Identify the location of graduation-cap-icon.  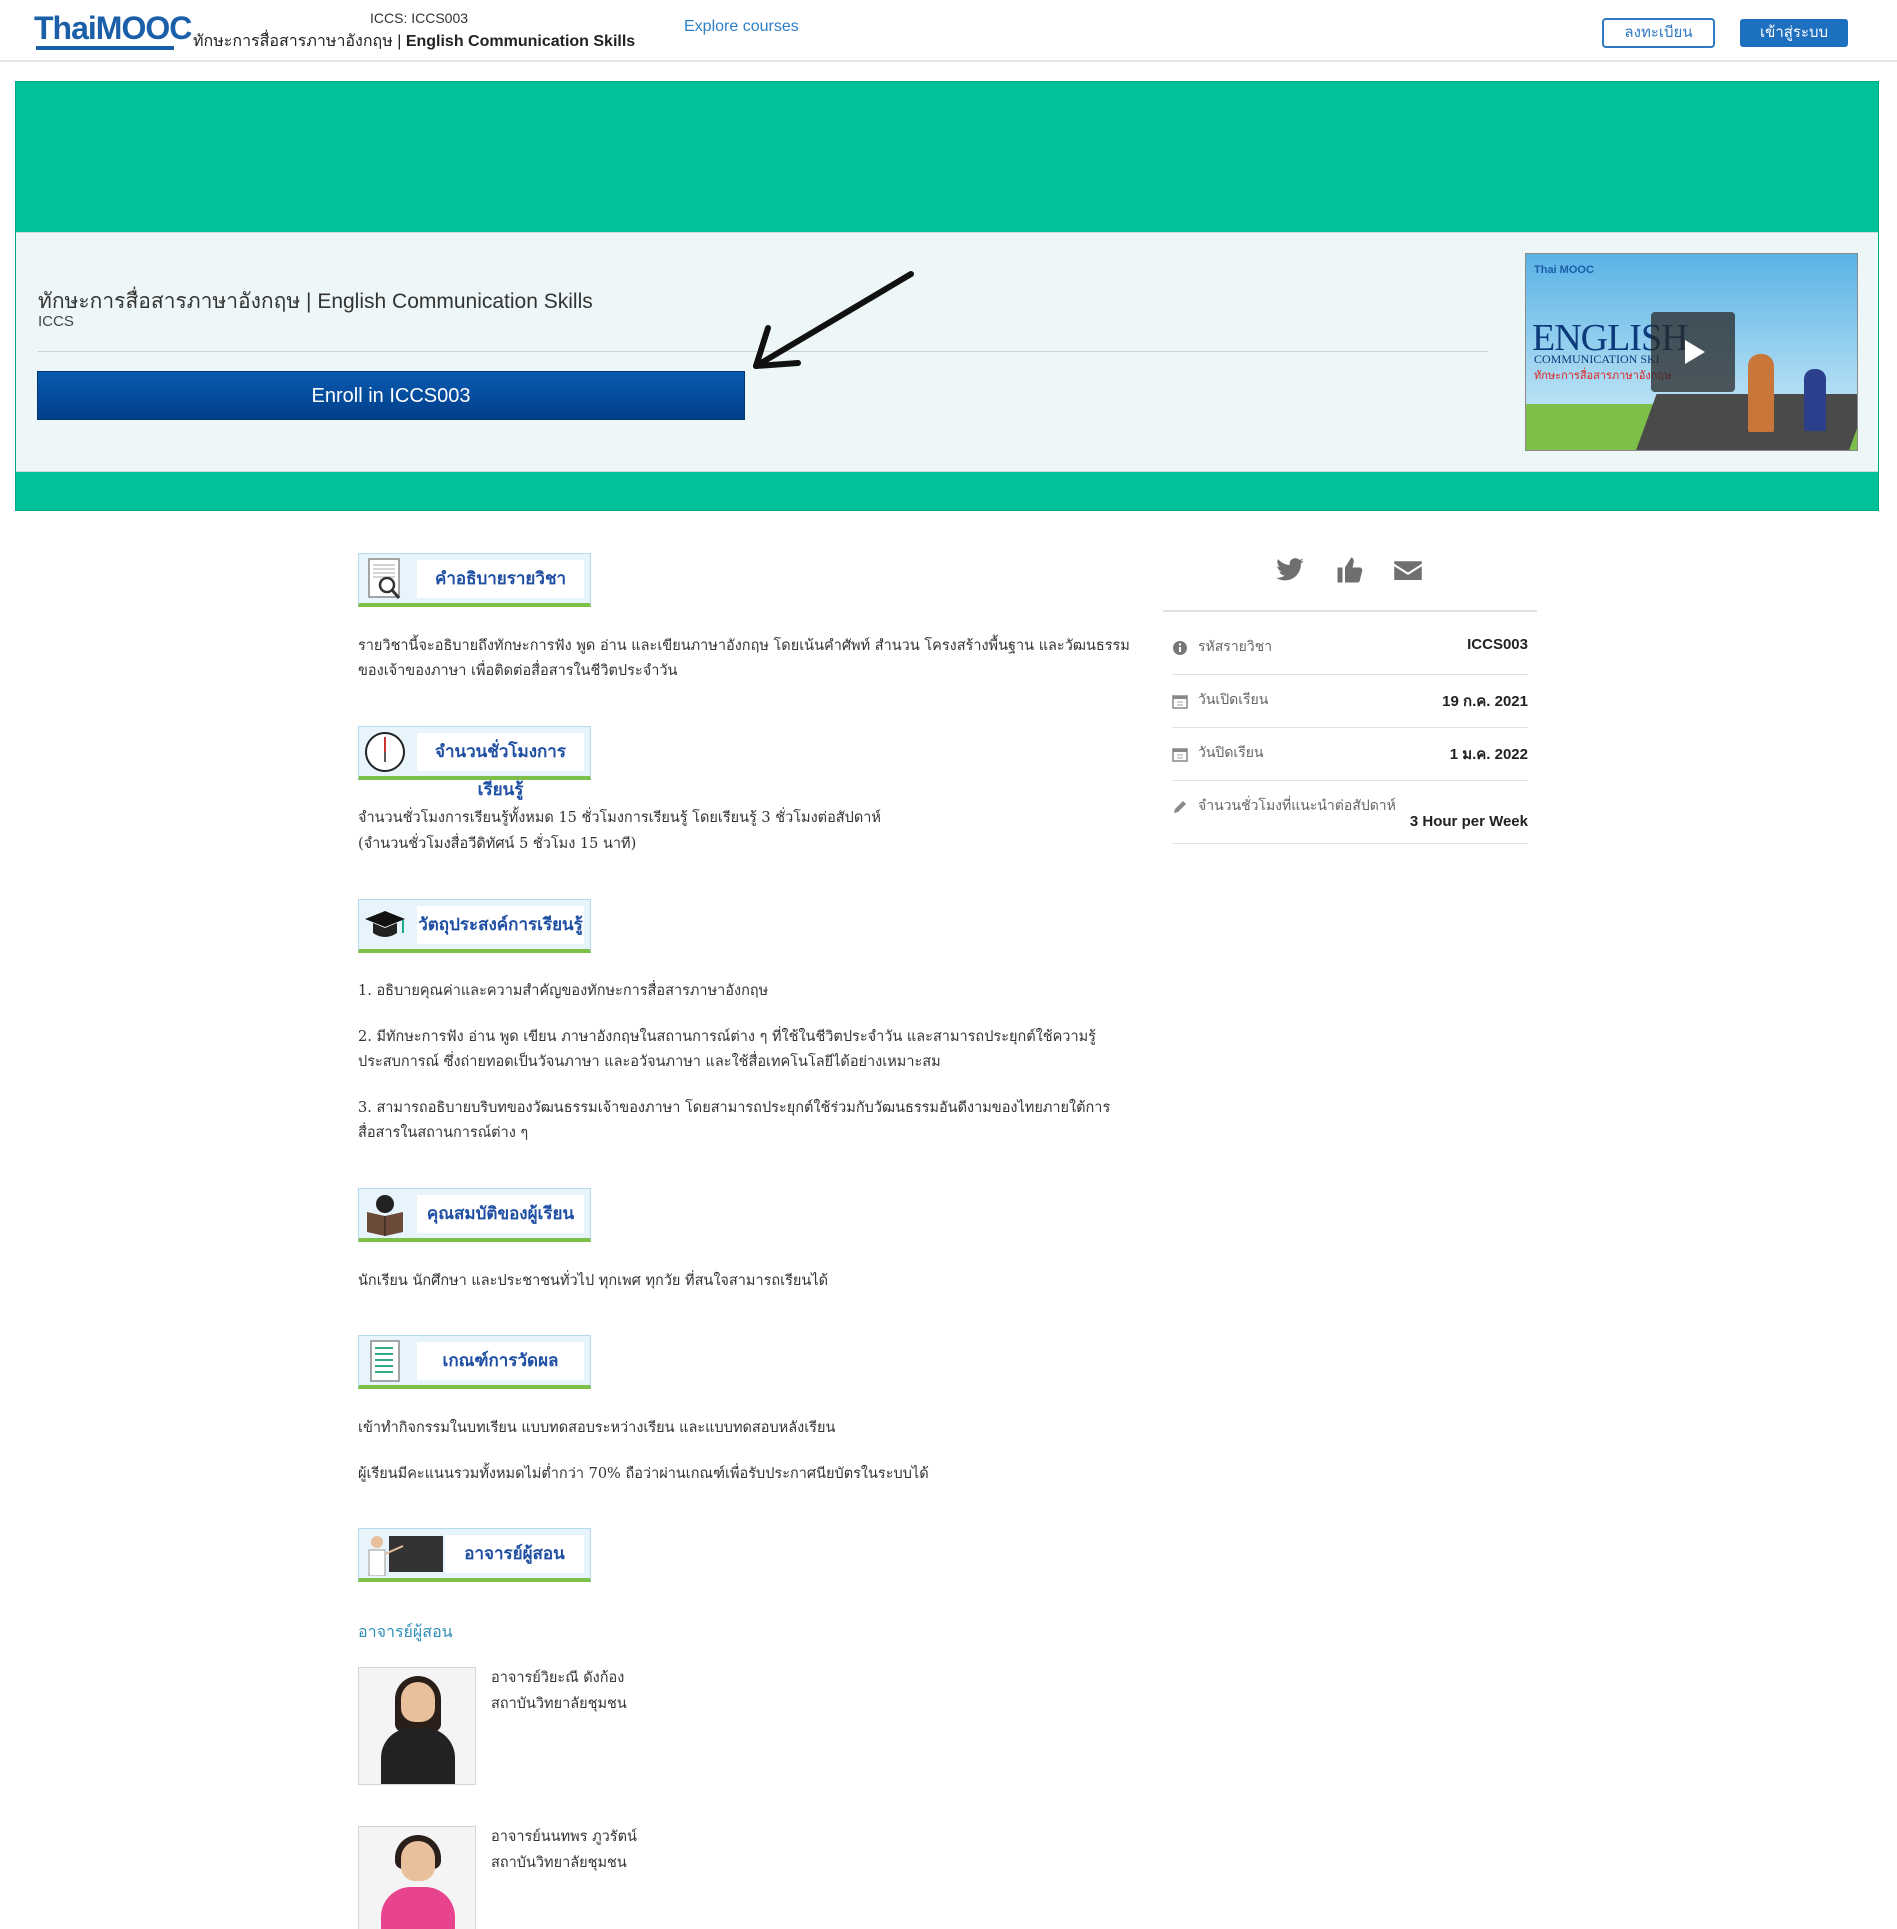
(385, 924).